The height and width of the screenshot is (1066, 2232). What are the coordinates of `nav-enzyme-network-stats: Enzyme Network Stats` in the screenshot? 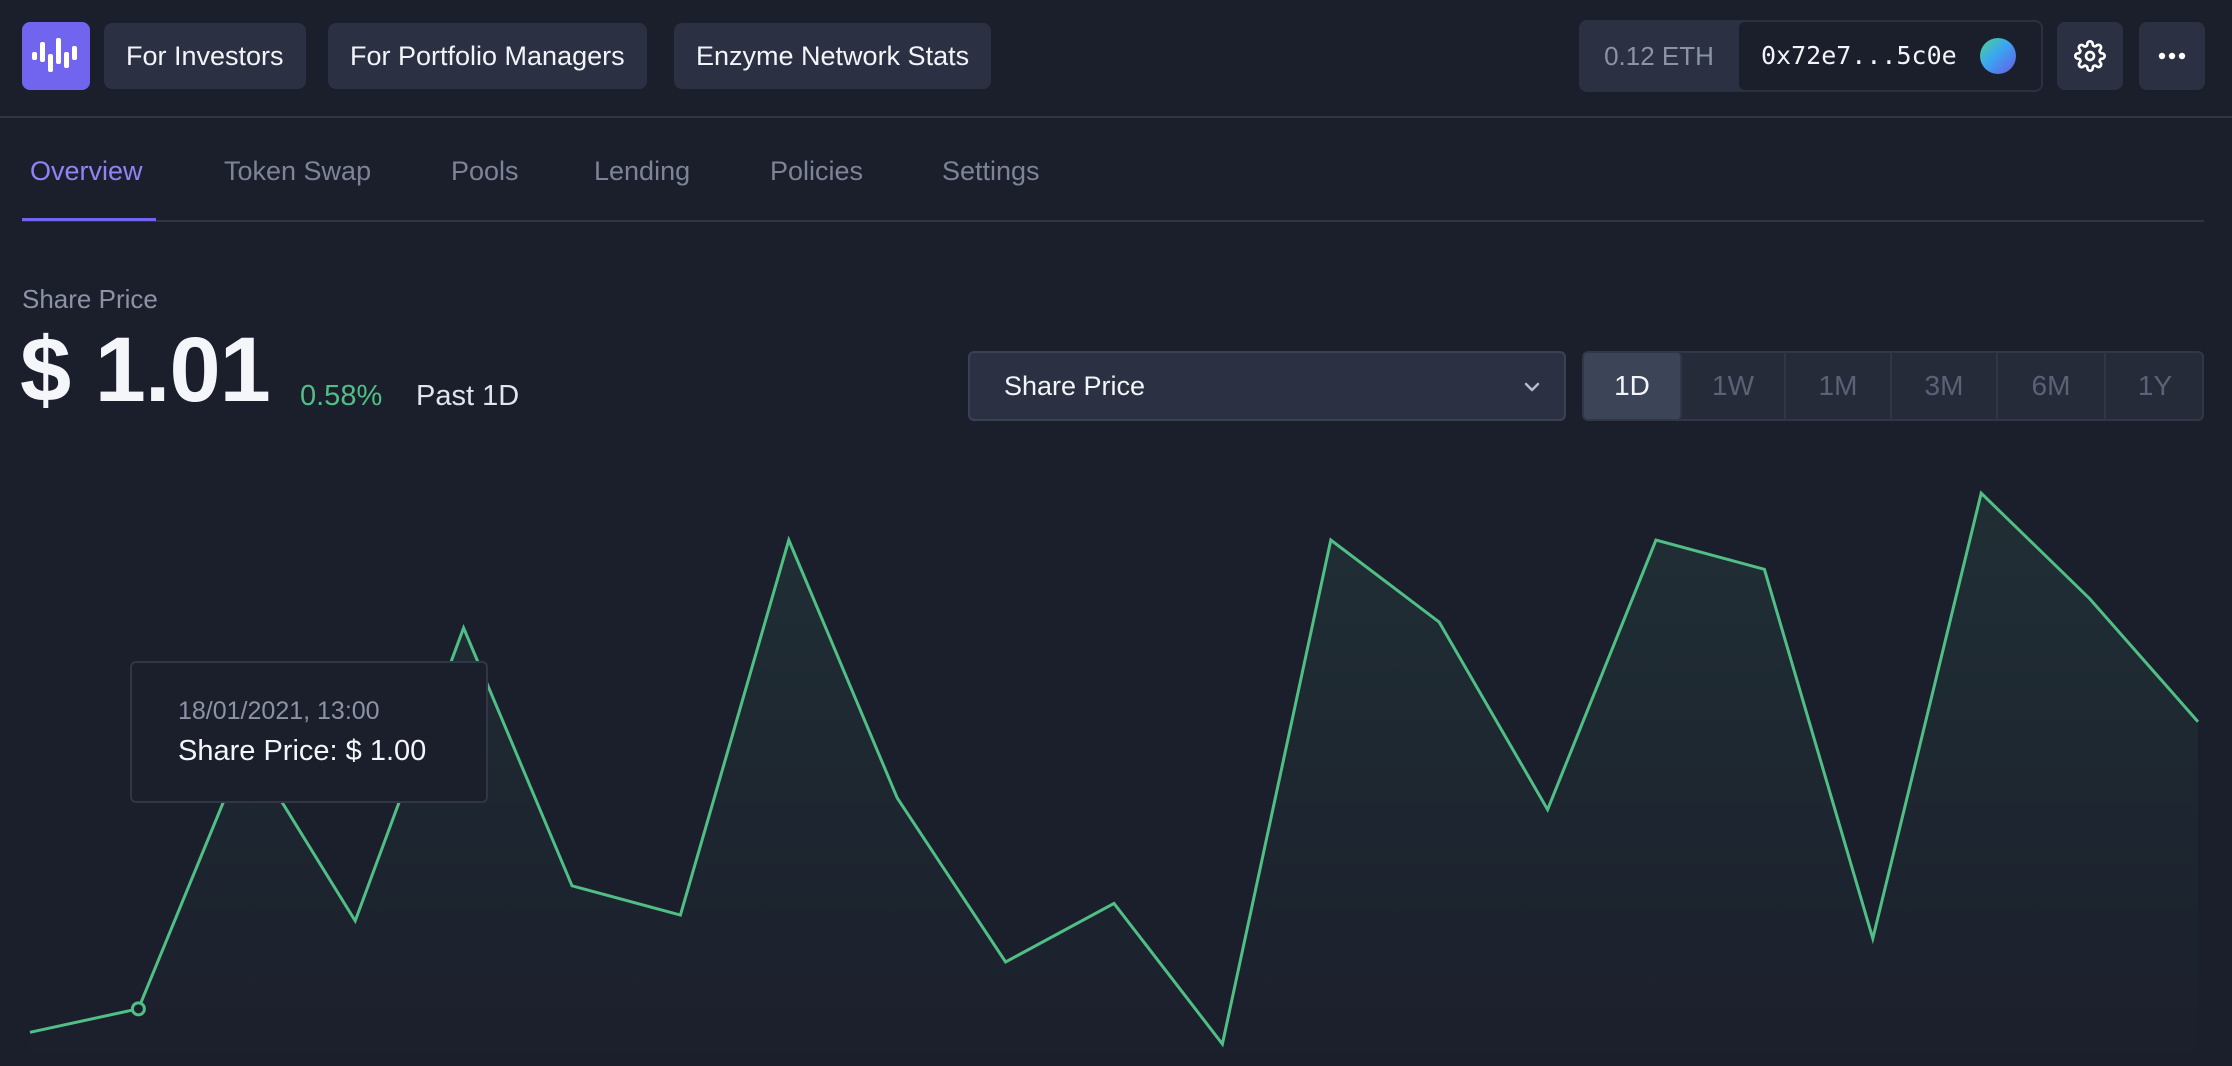 It's located at (833, 56).